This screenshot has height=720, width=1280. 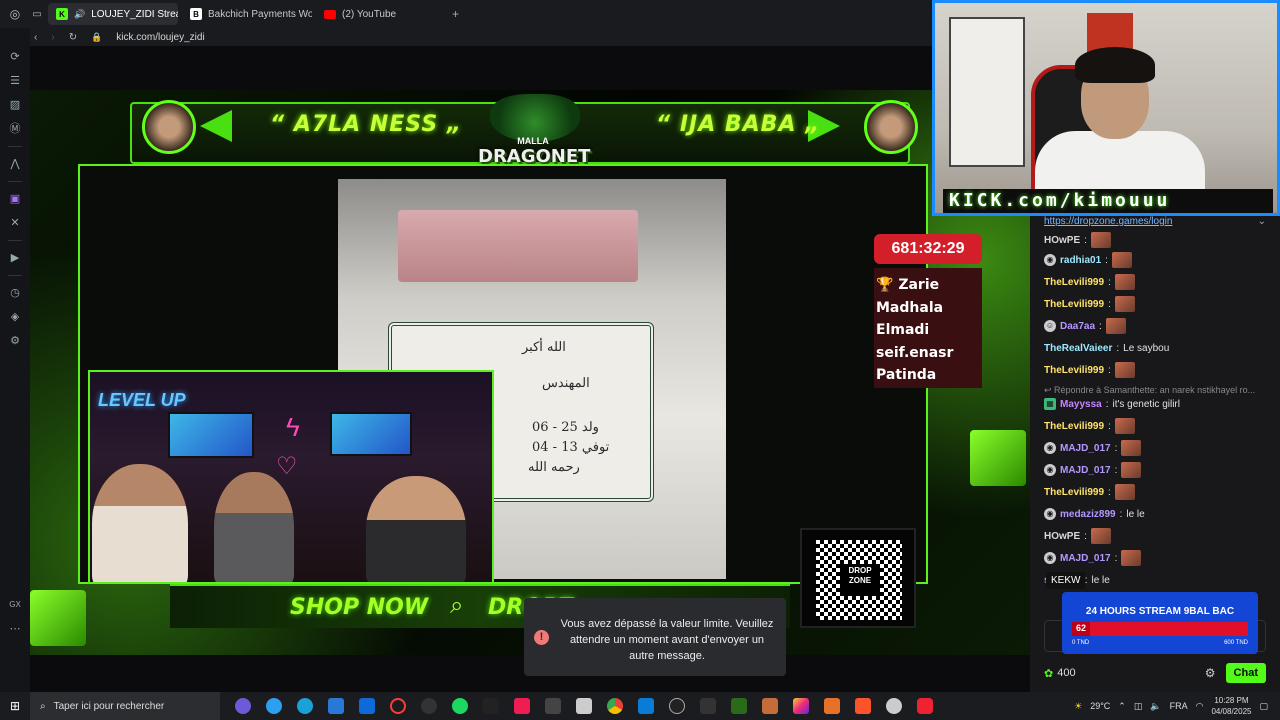 What do you see at coordinates (1080, 260) in the screenshot?
I see `chat-username: radhia01` at bounding box center [1080, 260].